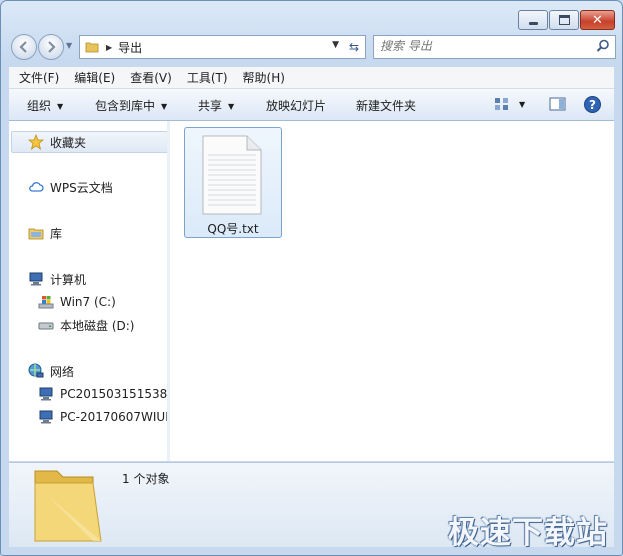 The width and height of the screenshot is (623, 556). What do you see at coordinates (557, 104) in the screenshot?
I see `preview-pane-icon` at bounding box center [557, 104].